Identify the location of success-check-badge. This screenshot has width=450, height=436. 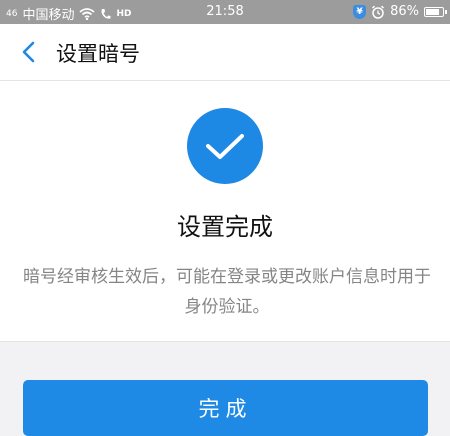
(225, 146).